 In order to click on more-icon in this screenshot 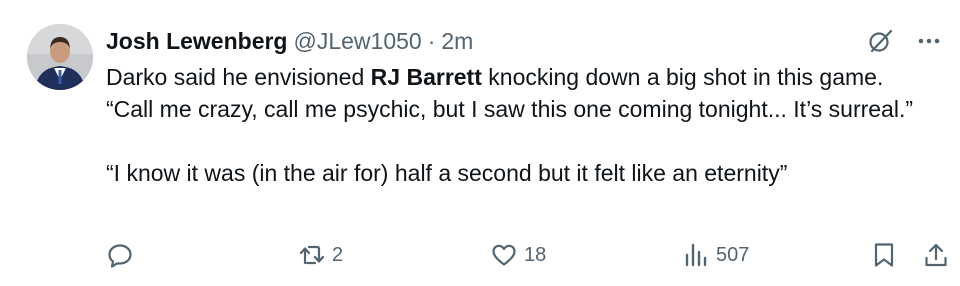, I will do `click(929, 41)`.